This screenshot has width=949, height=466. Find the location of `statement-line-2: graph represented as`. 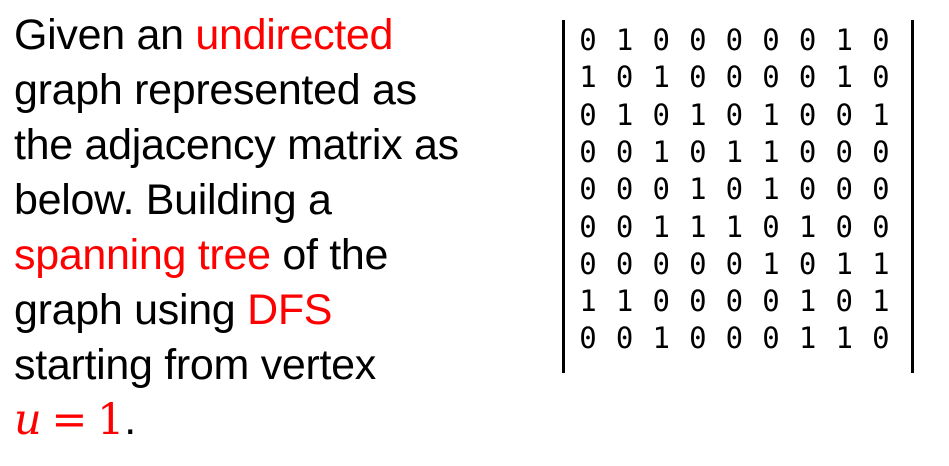

statement-line-2: graph represented as is located at coordinates (215, 90).